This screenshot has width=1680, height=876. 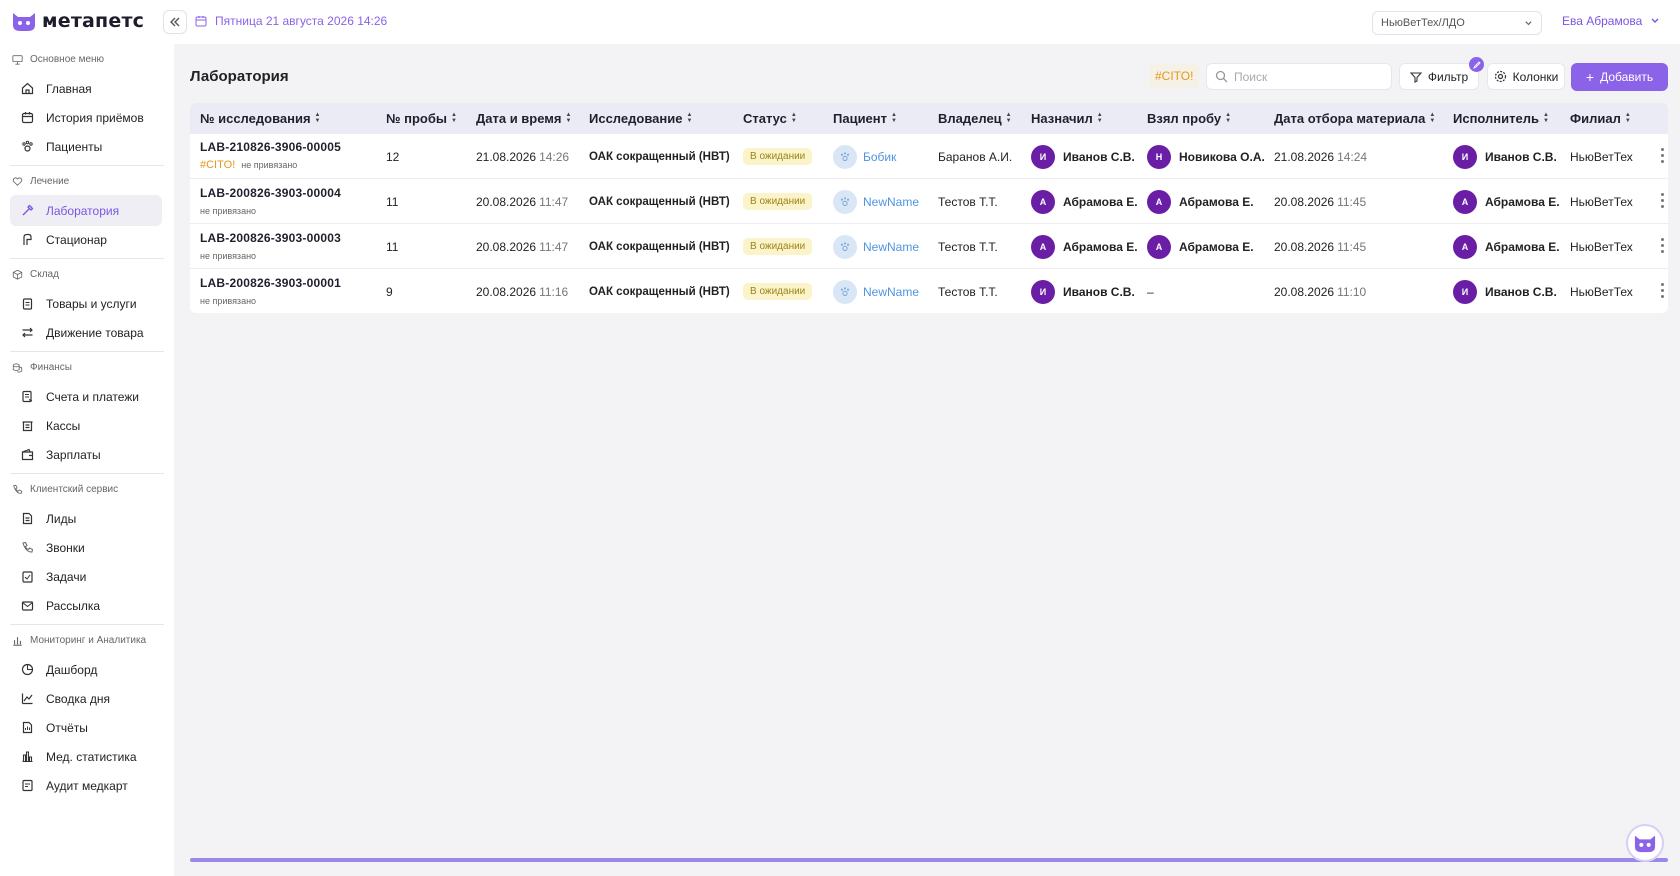 What do you see at coordinates (1189, 118) in the screenshot?
I see `column-header: Взял пробу ▲ ▼` at bounding box center [1189, 118].